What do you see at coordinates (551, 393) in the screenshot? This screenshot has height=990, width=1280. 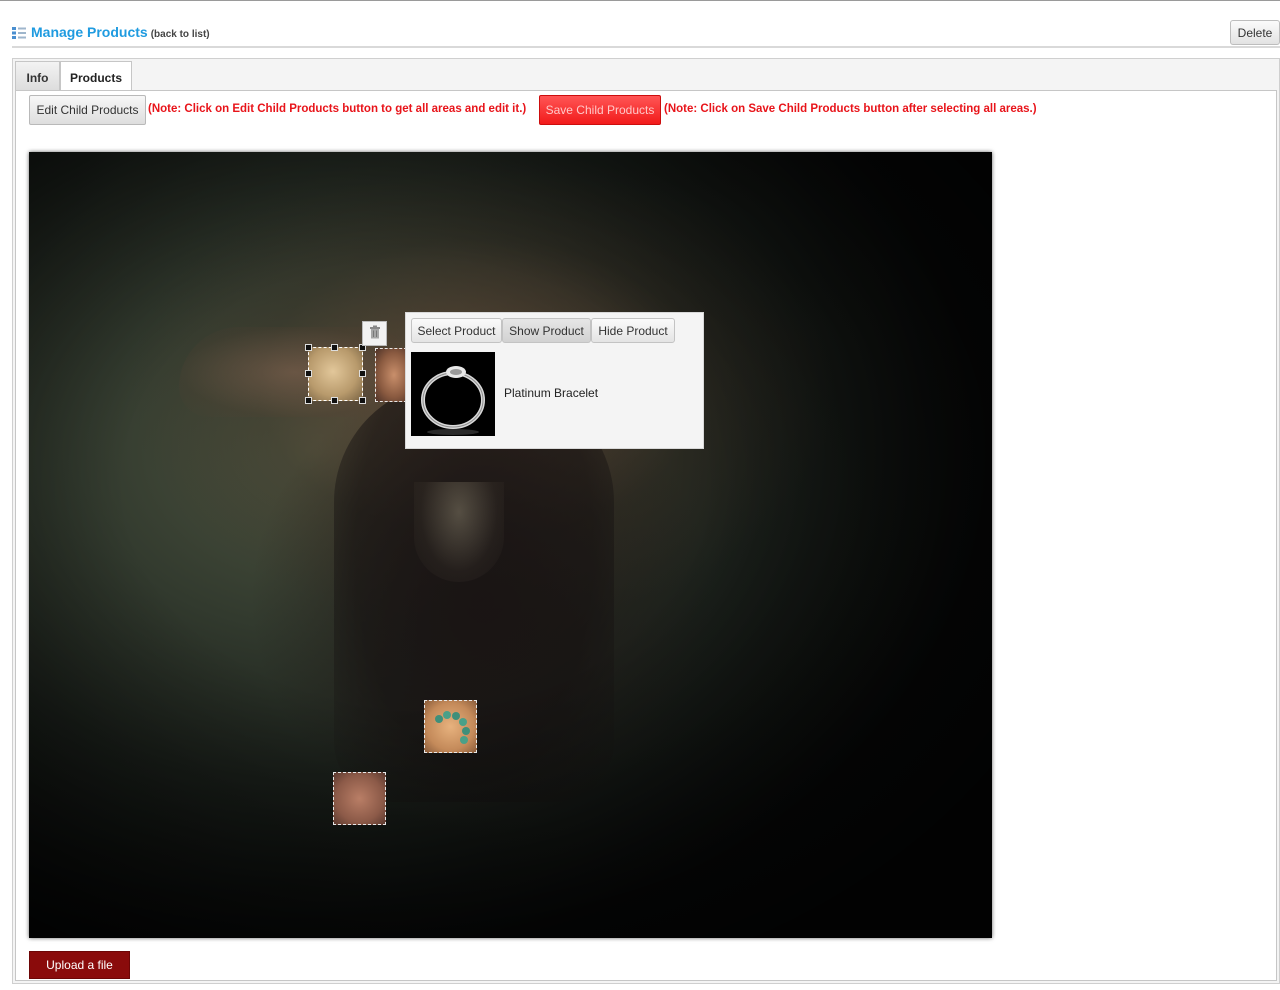 I see `product-name: Platinum Bracelet` at bounding box center [551, 393].